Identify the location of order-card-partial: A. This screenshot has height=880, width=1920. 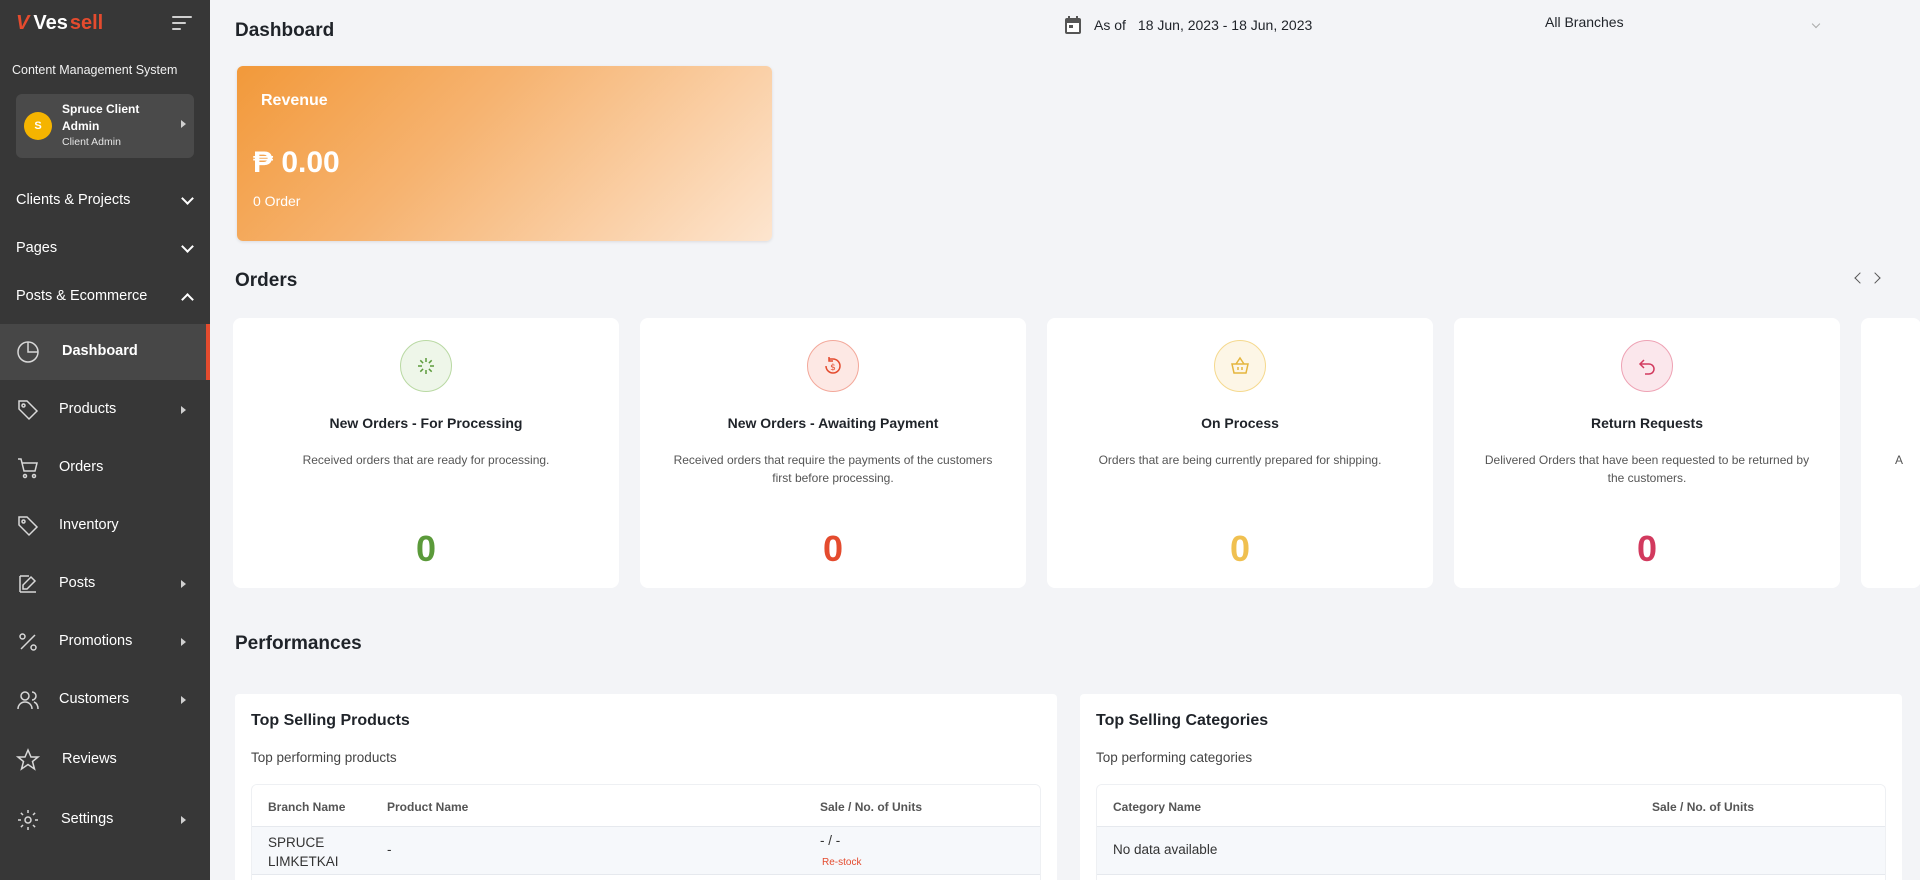
(1890, 453).